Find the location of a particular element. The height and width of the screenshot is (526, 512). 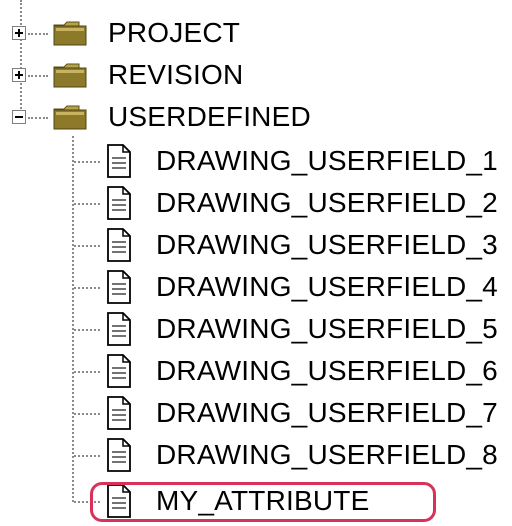

tree-leaf-drawing-userfield-1: DRAWING_USERFIELD_1 is located at coordinates (256, 161).